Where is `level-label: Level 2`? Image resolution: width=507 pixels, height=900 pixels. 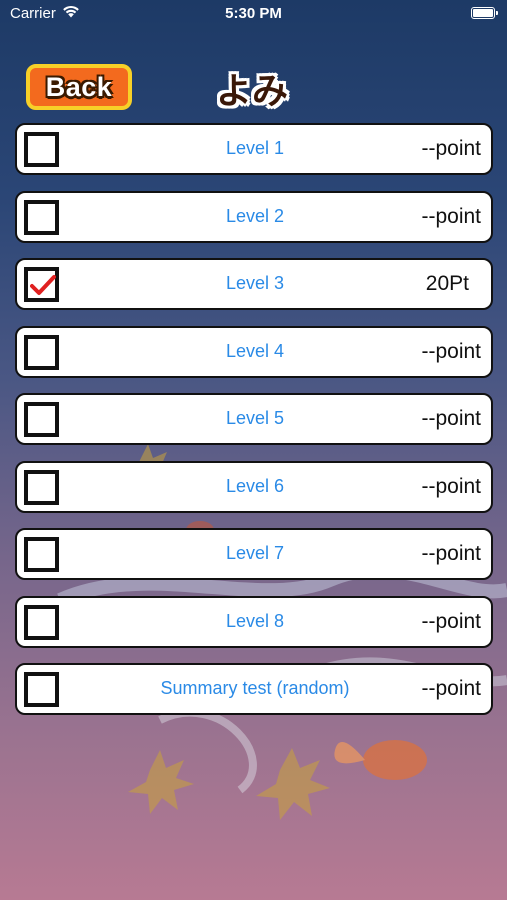
level-label: Level 2 is located at coordinates (255, 215).